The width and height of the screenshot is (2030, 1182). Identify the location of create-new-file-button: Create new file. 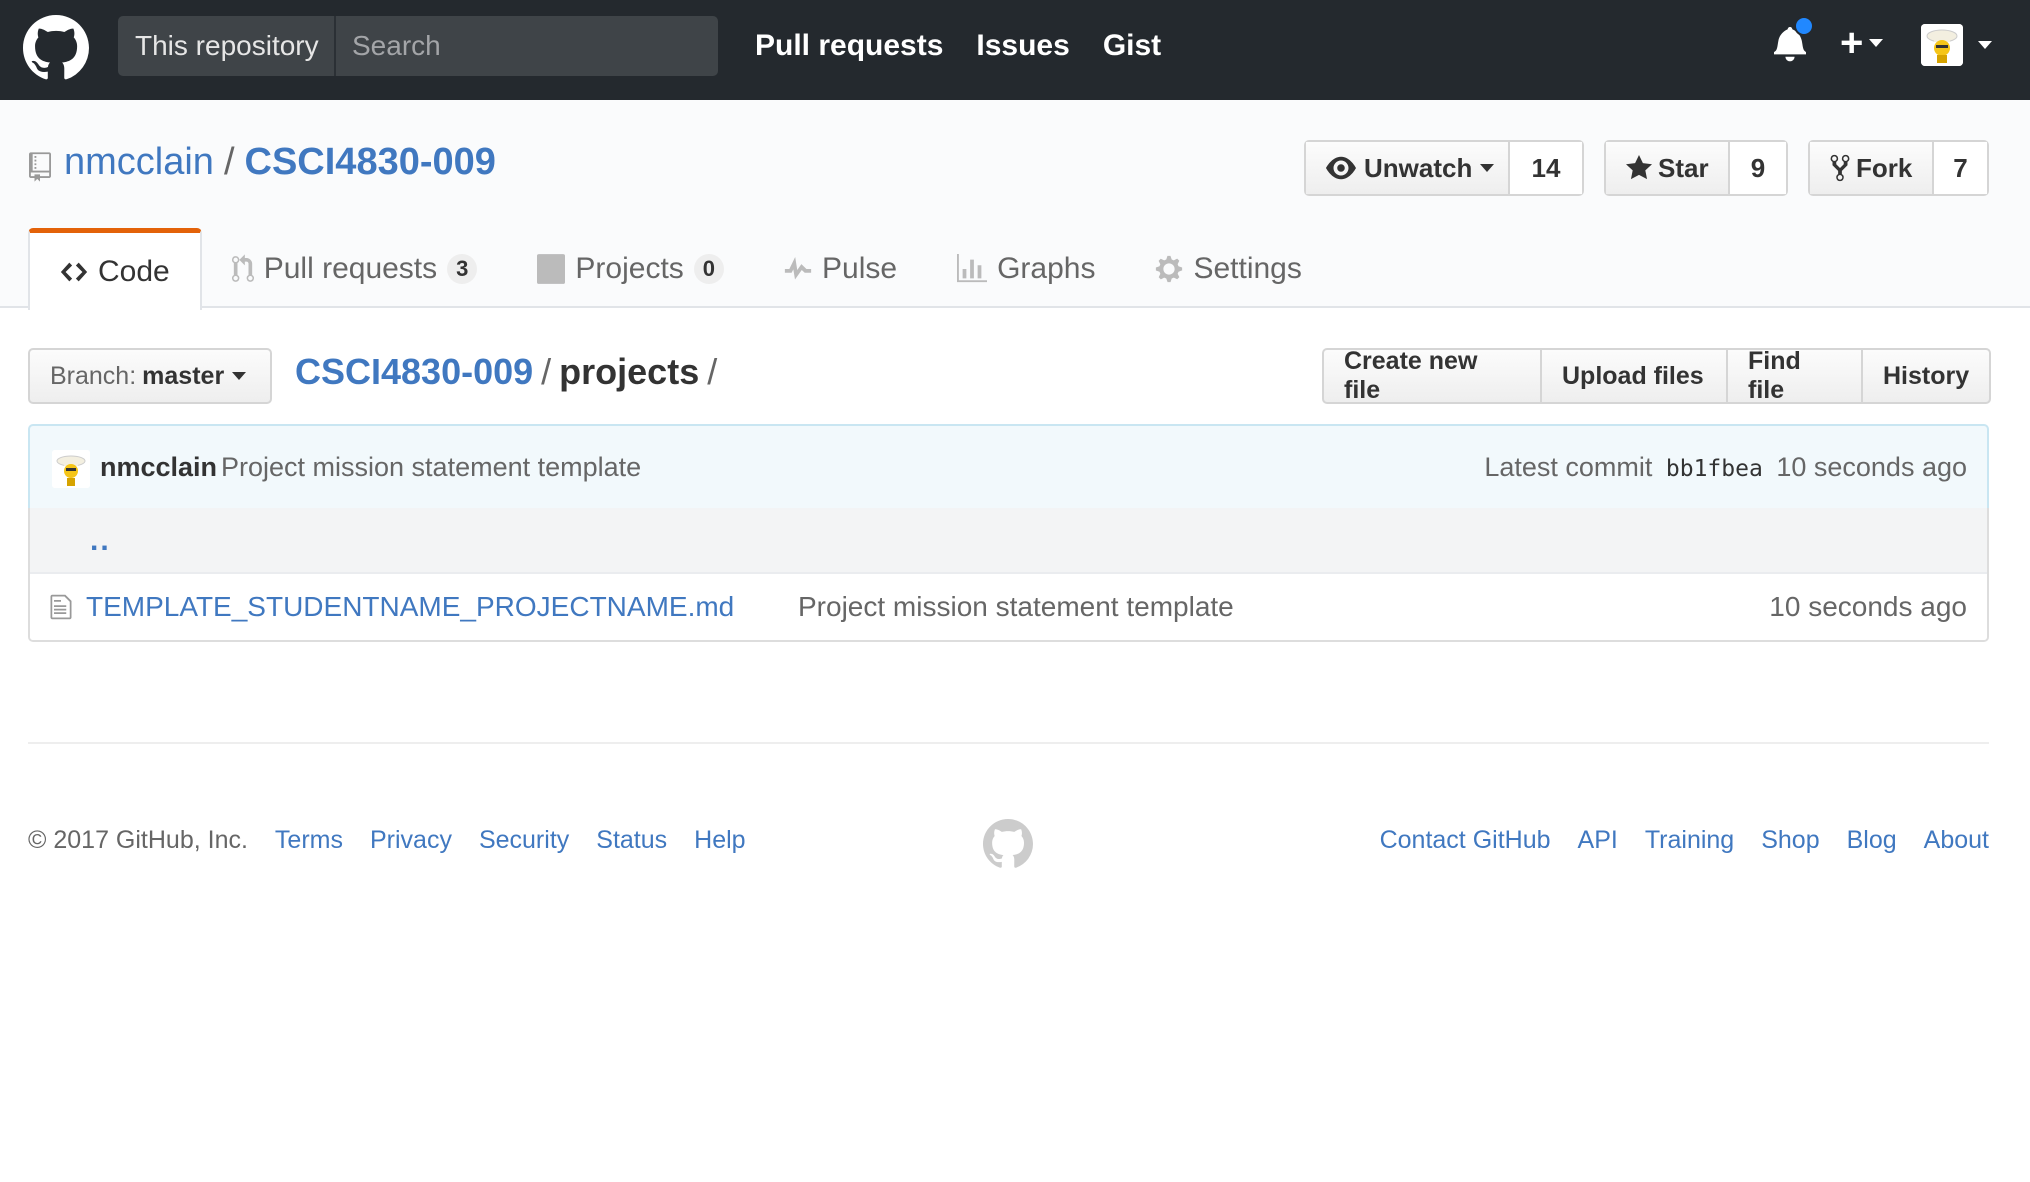
(1433, 375).